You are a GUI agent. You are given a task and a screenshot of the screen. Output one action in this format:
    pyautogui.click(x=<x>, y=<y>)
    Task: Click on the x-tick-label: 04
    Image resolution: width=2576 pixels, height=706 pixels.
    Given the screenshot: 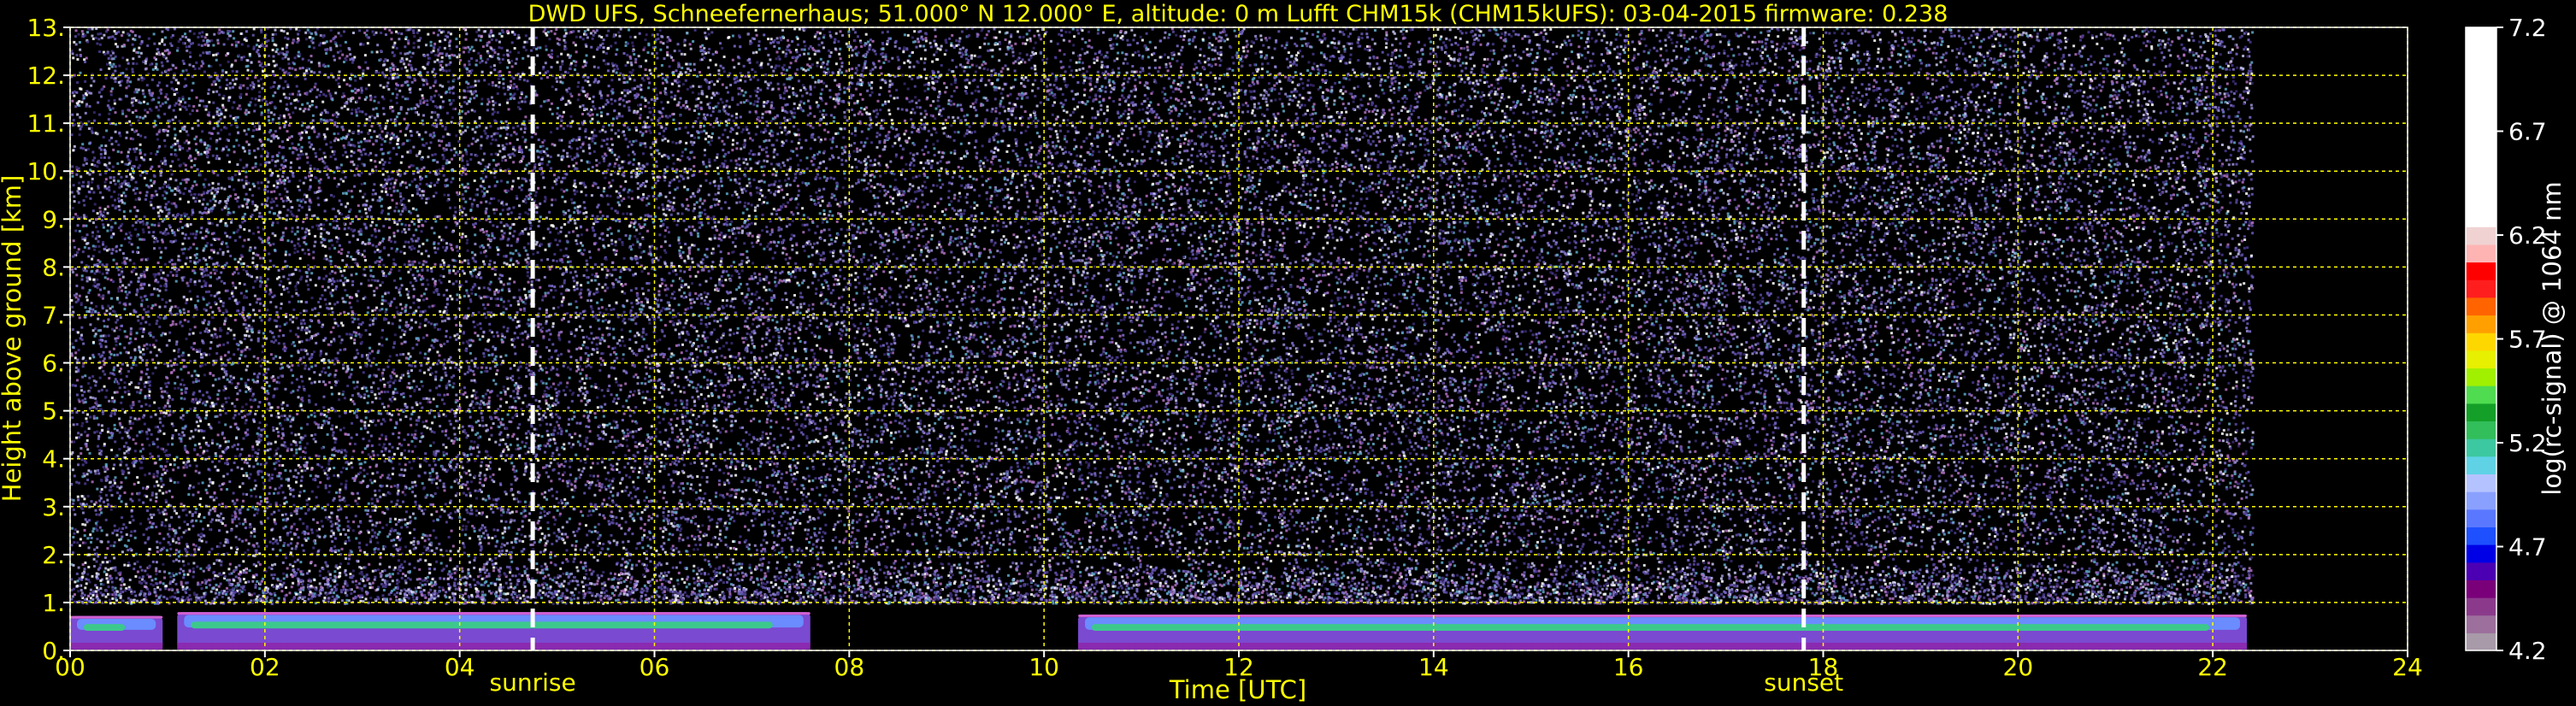 What is the action you would take?
    pyautogui.click(x=460, y=667)
    